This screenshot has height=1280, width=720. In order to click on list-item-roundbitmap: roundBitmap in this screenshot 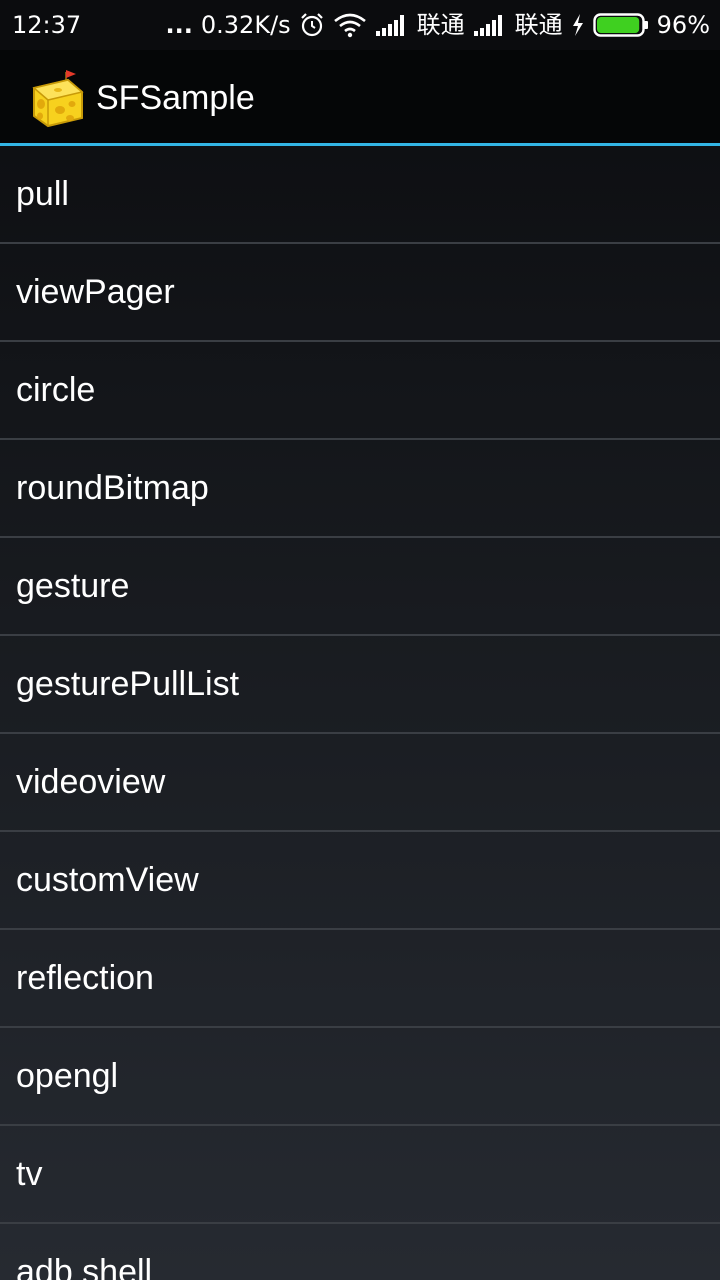, I will do `click(360, 489)`.